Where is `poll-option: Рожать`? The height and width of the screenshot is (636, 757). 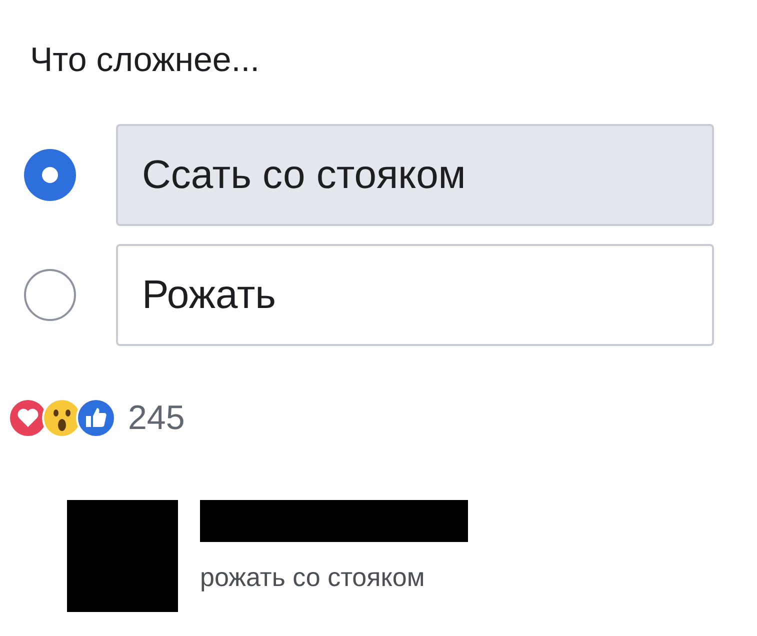
poll-option: Рожать is located at coordinates (415, 295).